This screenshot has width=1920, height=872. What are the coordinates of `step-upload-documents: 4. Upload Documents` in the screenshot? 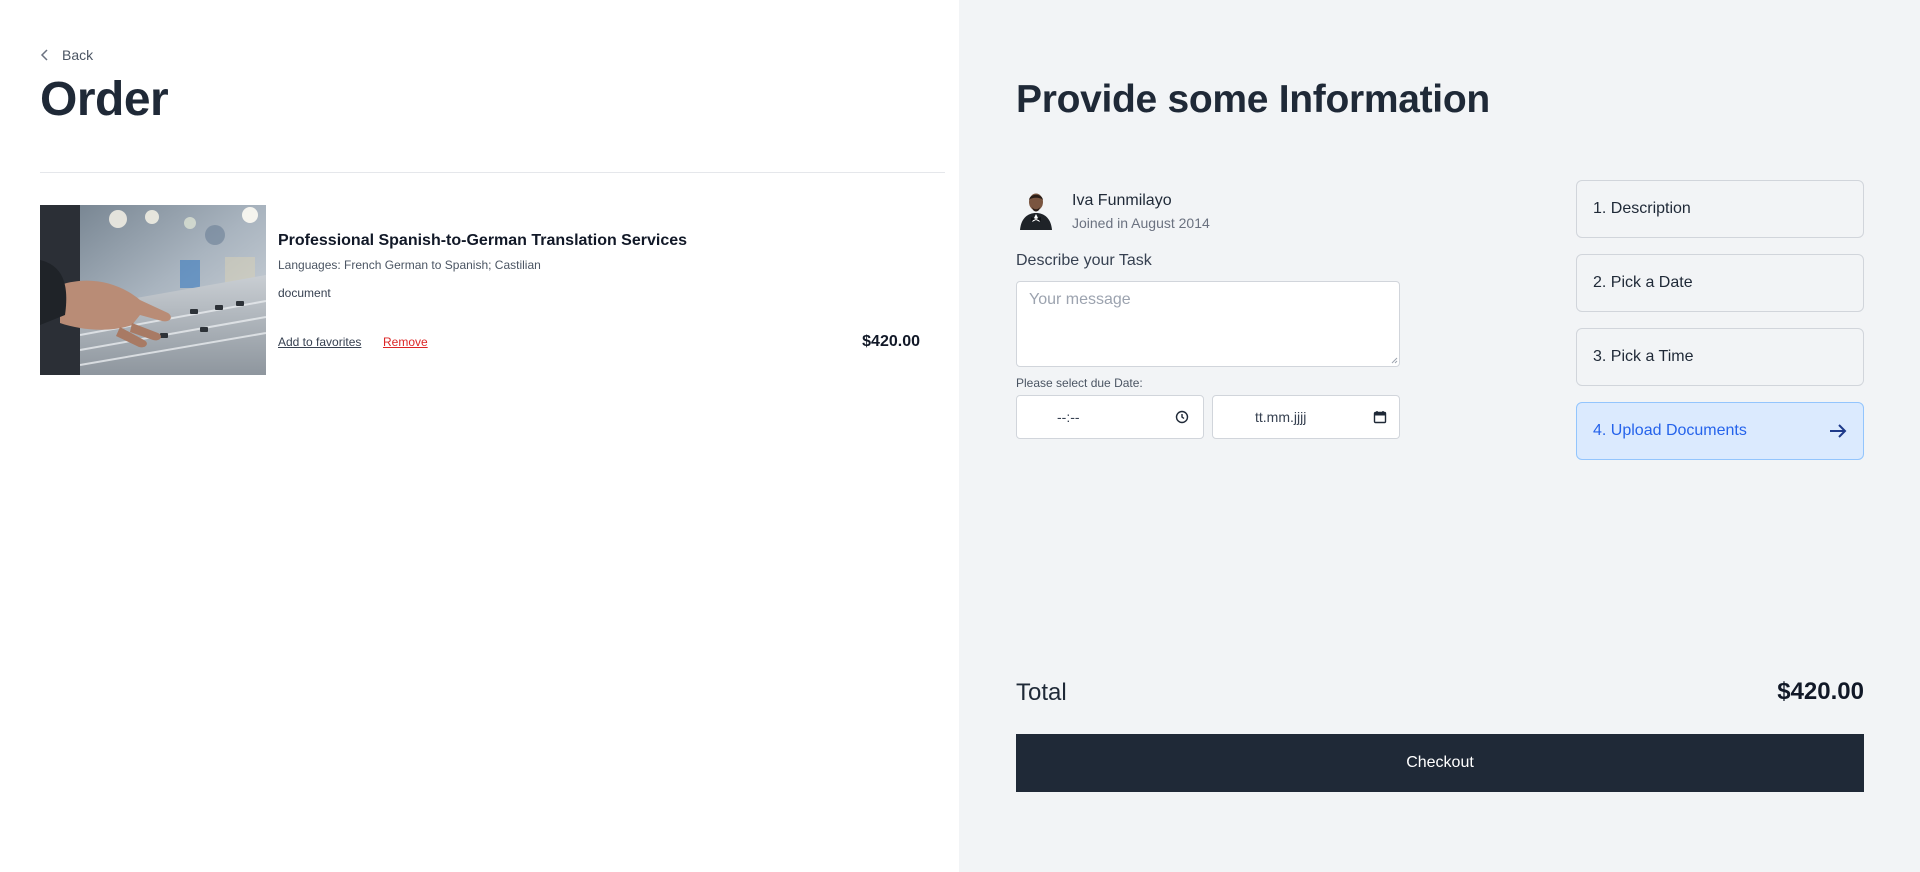 It's located at (1720, 431).